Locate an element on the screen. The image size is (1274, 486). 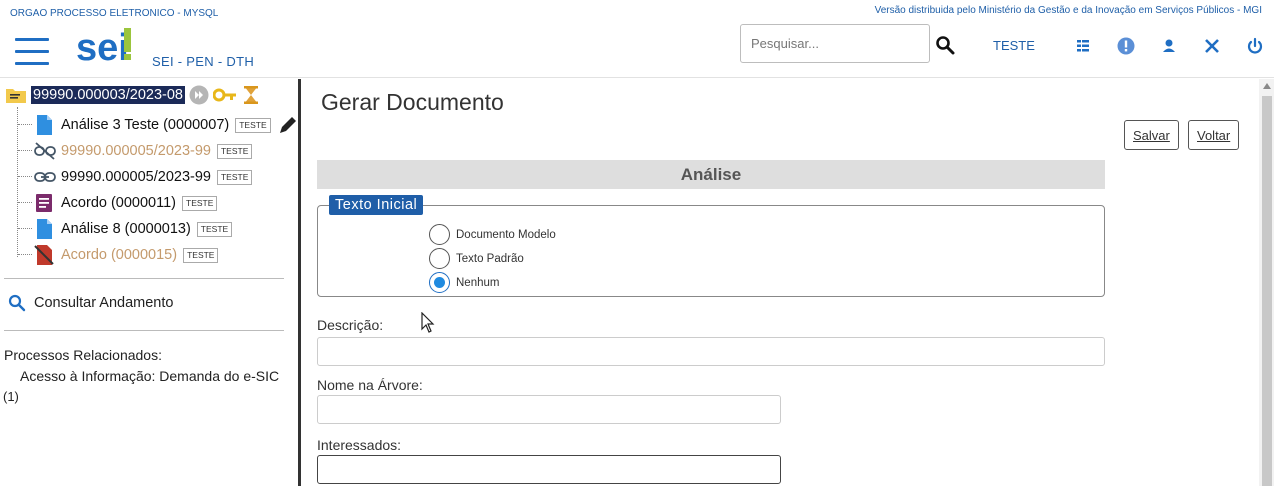
radio-label: Texto Padrão is located at coordinates (490, 258).